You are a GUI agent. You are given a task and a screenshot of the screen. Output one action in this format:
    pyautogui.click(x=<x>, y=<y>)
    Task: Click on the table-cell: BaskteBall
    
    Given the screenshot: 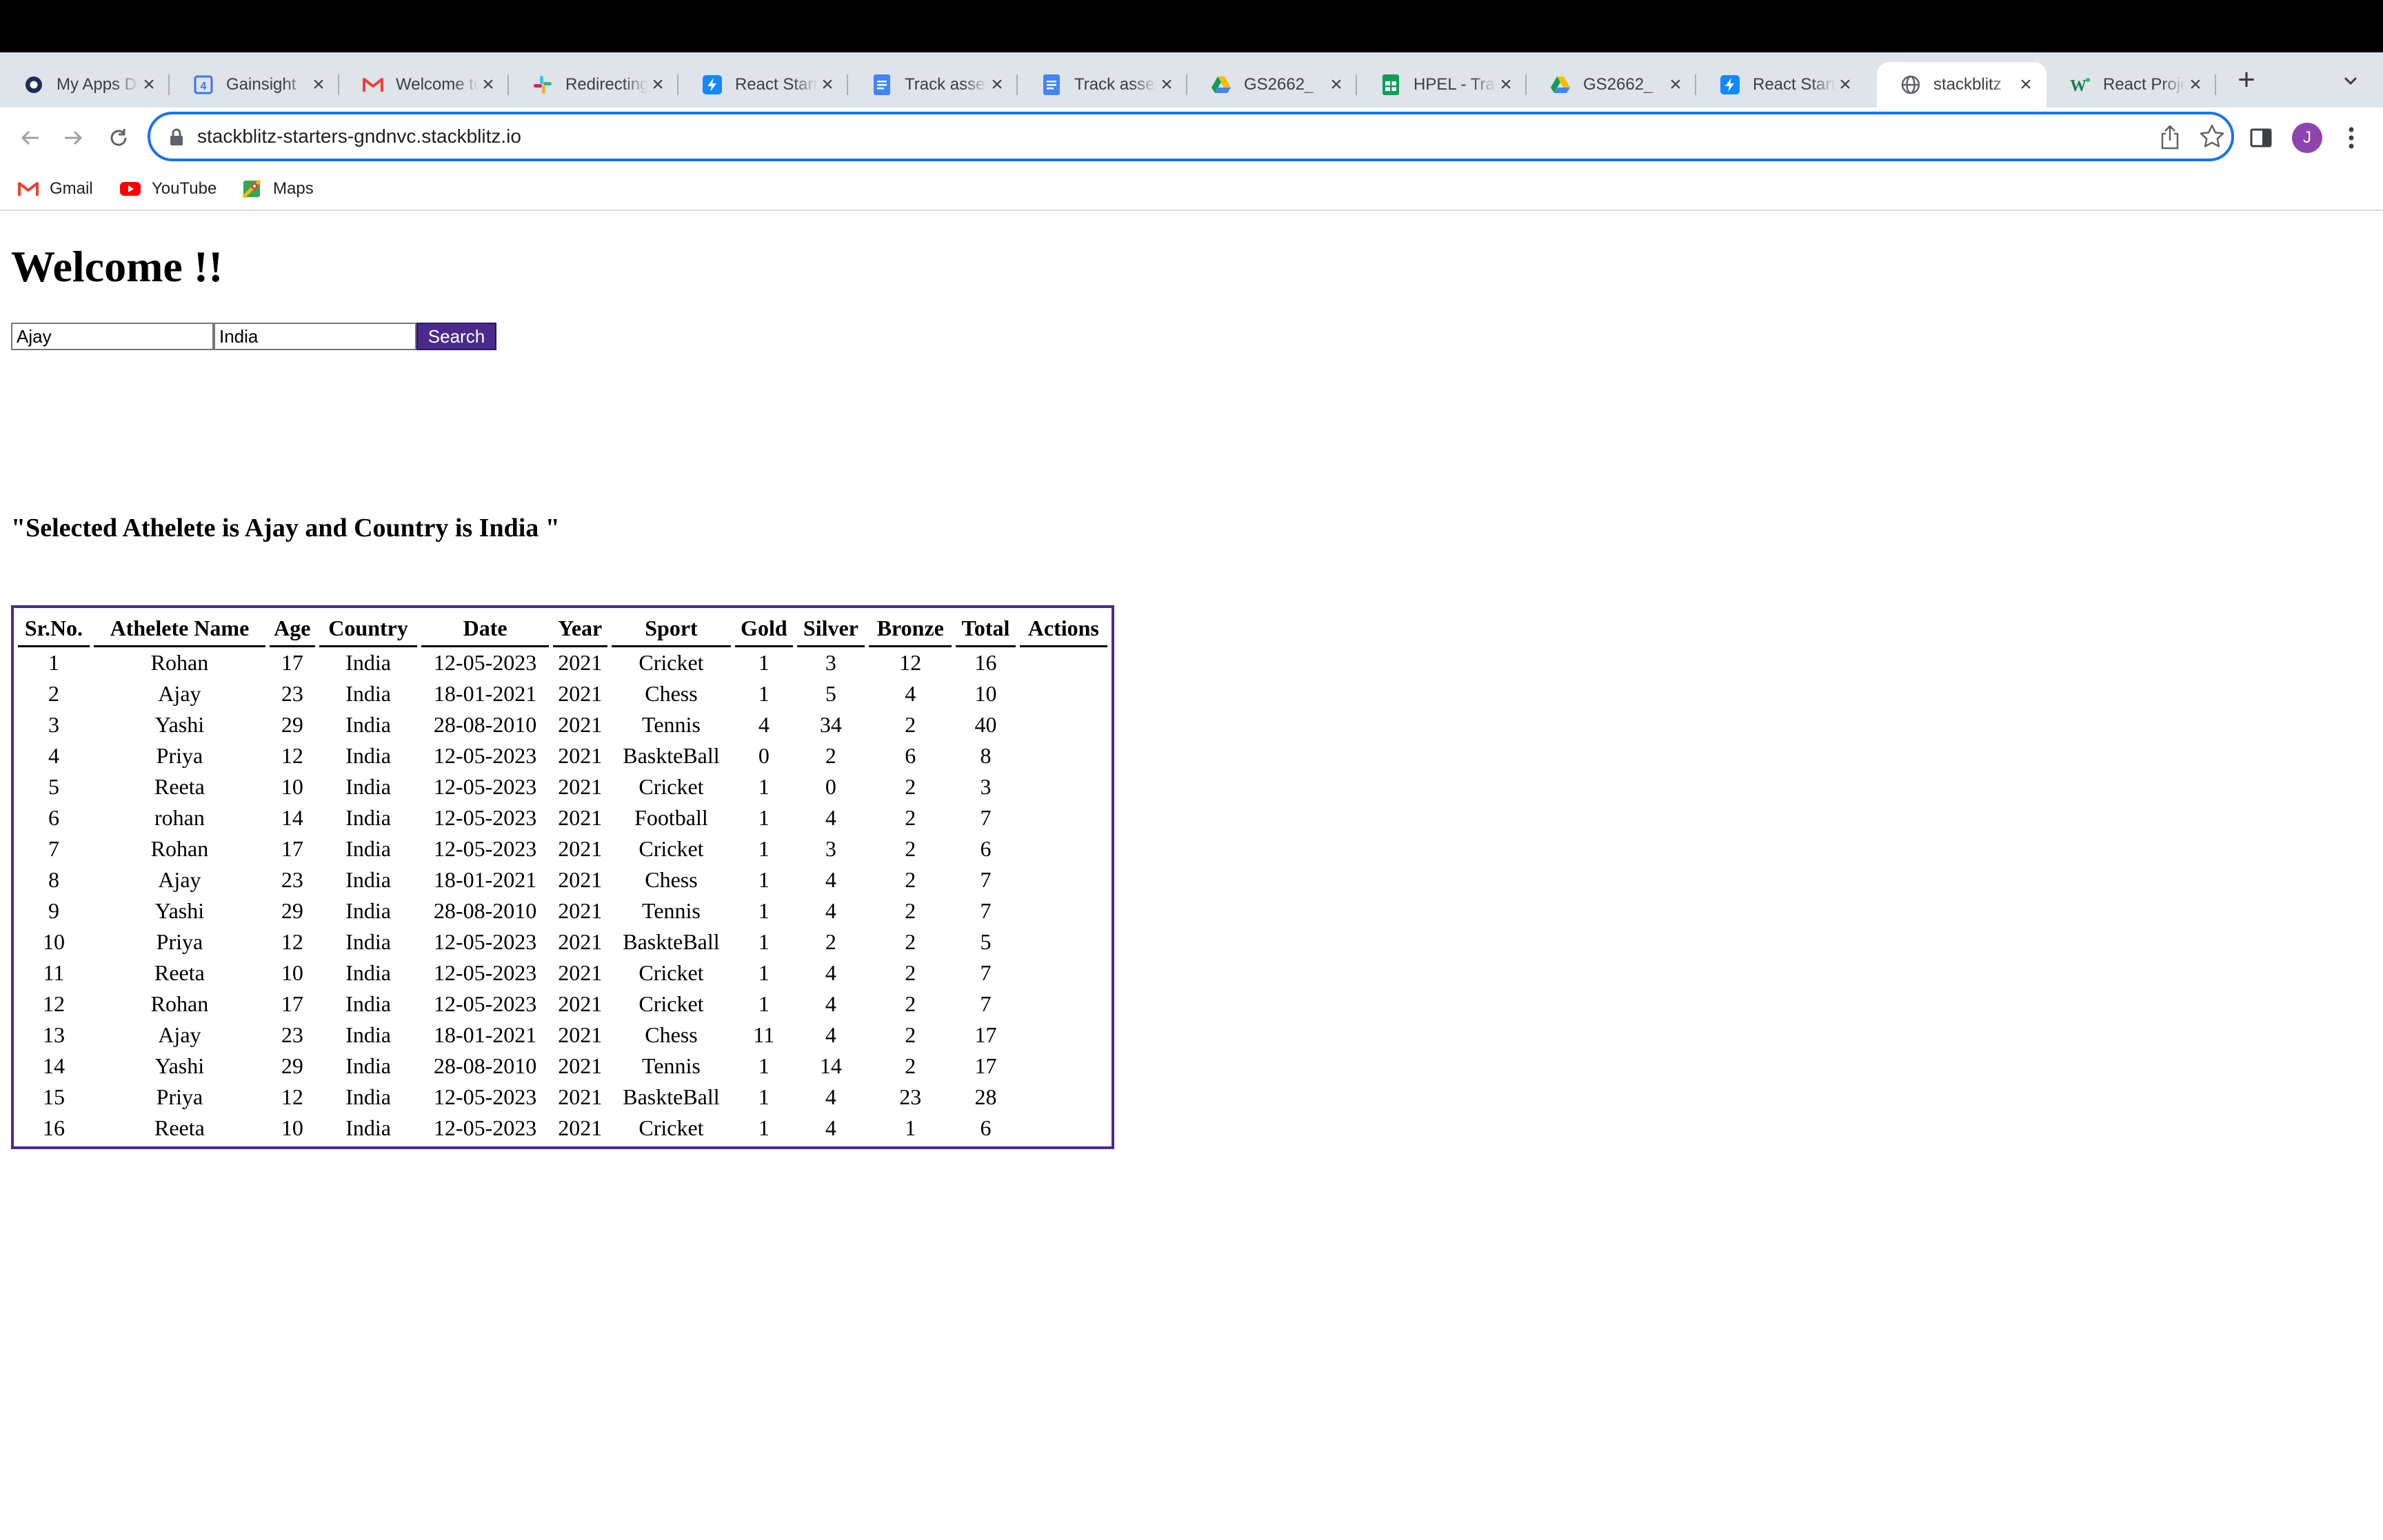 What is the action you would take?
    pyautogui.click(x=671, y=1097)
    